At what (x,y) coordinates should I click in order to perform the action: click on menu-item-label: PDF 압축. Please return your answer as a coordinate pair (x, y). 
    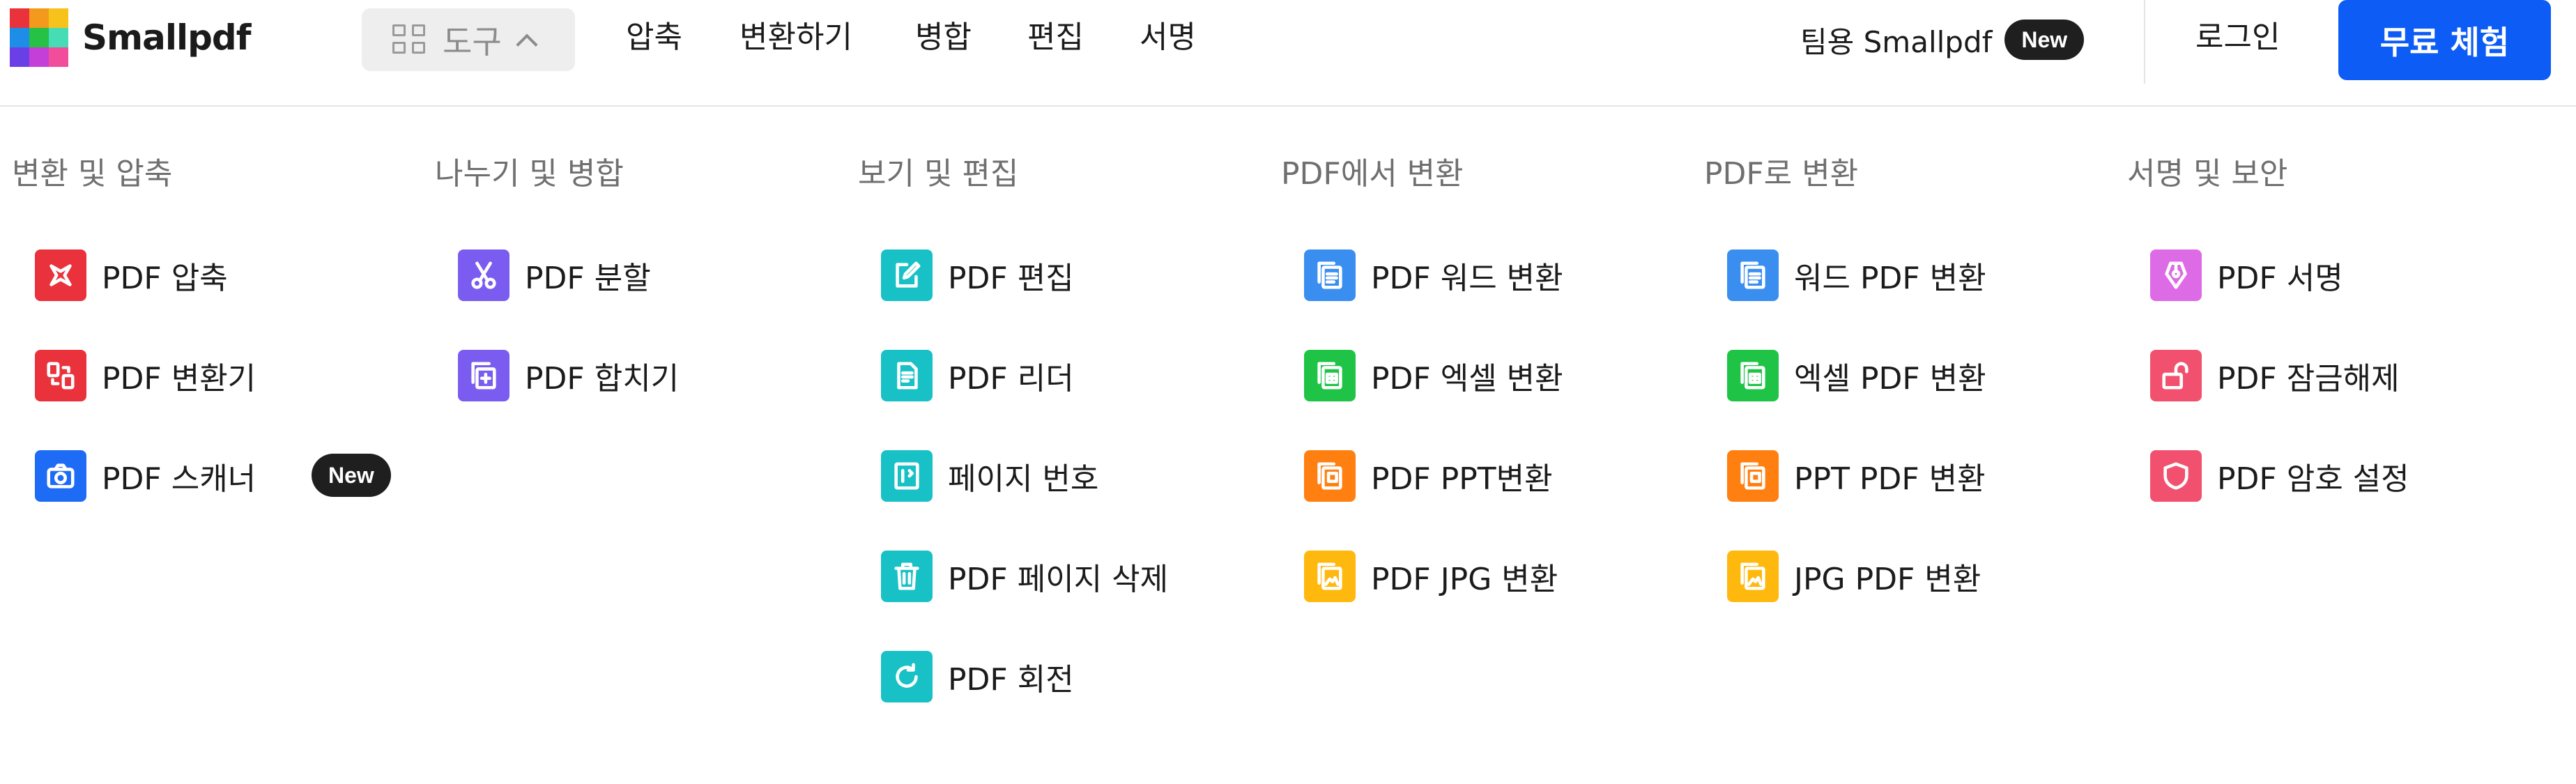
    Looking at the image, I should click on (165, 278).